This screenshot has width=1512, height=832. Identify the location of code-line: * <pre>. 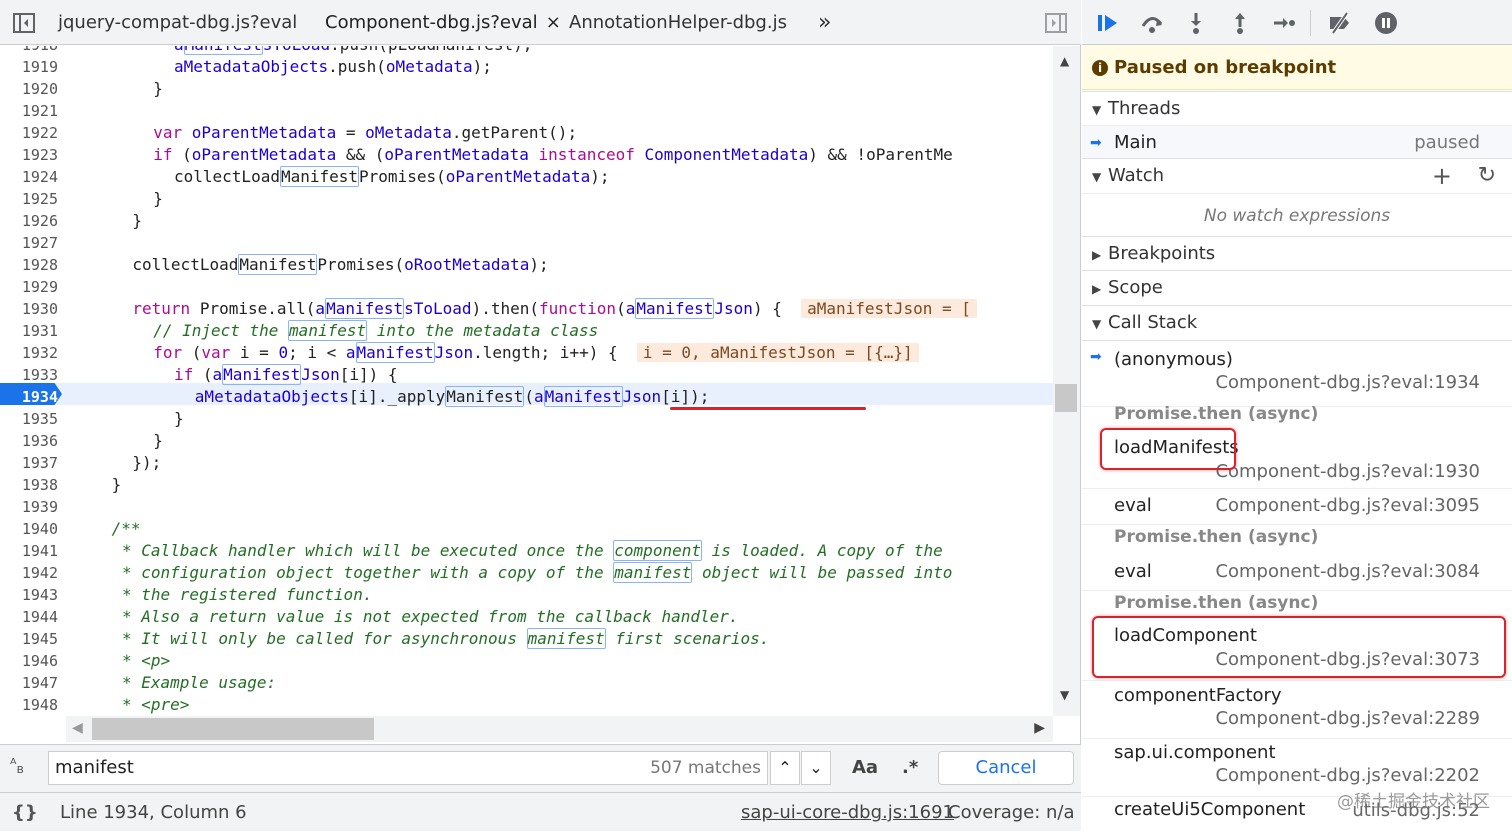
(156, 704).